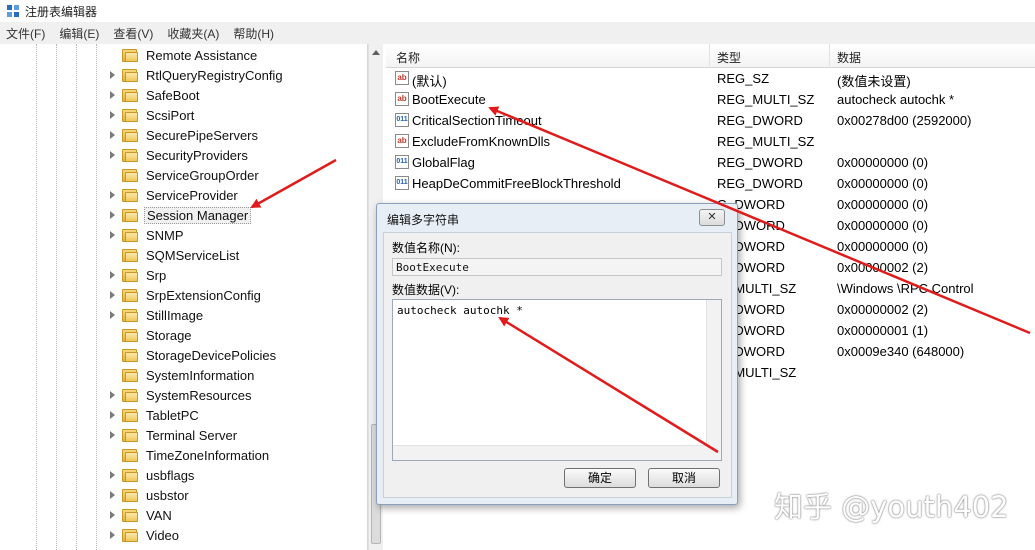 The width and height of the screenshot is (1035, 550). I want to click on arrow-to-value-data, so click(608, 385).